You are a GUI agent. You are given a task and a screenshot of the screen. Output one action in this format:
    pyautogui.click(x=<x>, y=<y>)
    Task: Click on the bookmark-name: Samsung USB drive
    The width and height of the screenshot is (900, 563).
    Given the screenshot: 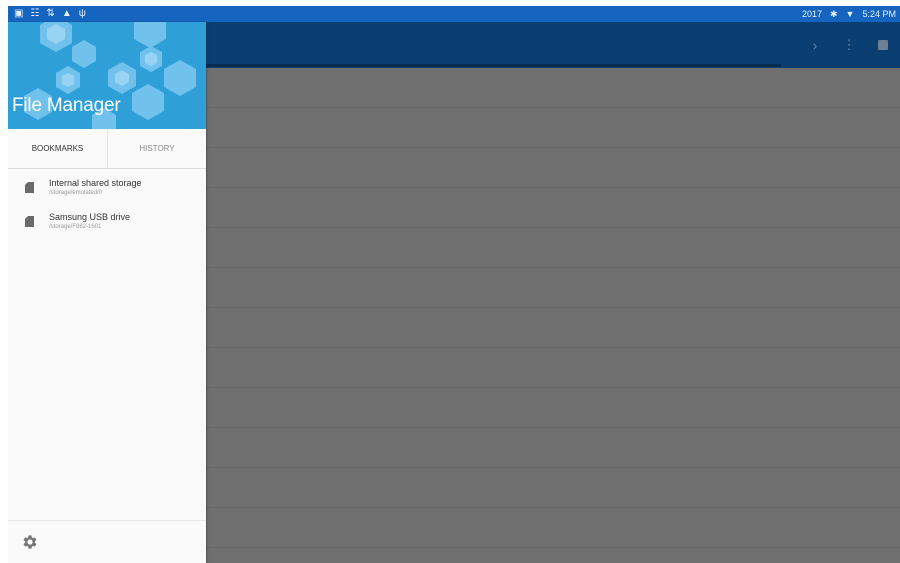 What is the action you would take?
    pyautogui.click(x=90, y=217)
    